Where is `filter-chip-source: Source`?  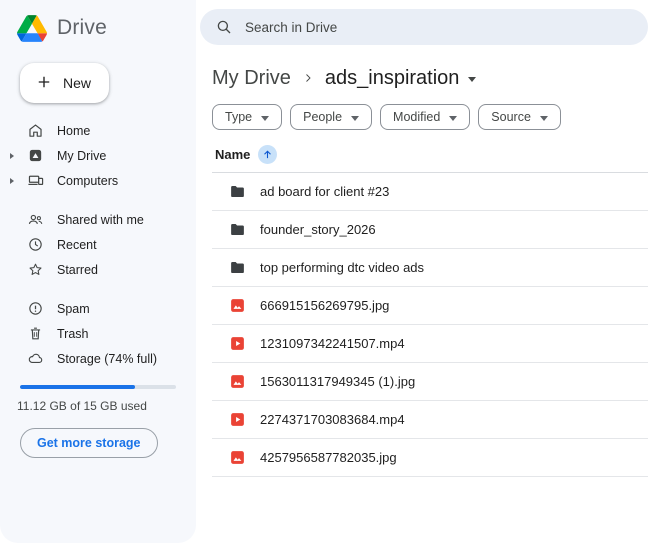
filter-chip-source: Source is located at coordinates (519, 117).